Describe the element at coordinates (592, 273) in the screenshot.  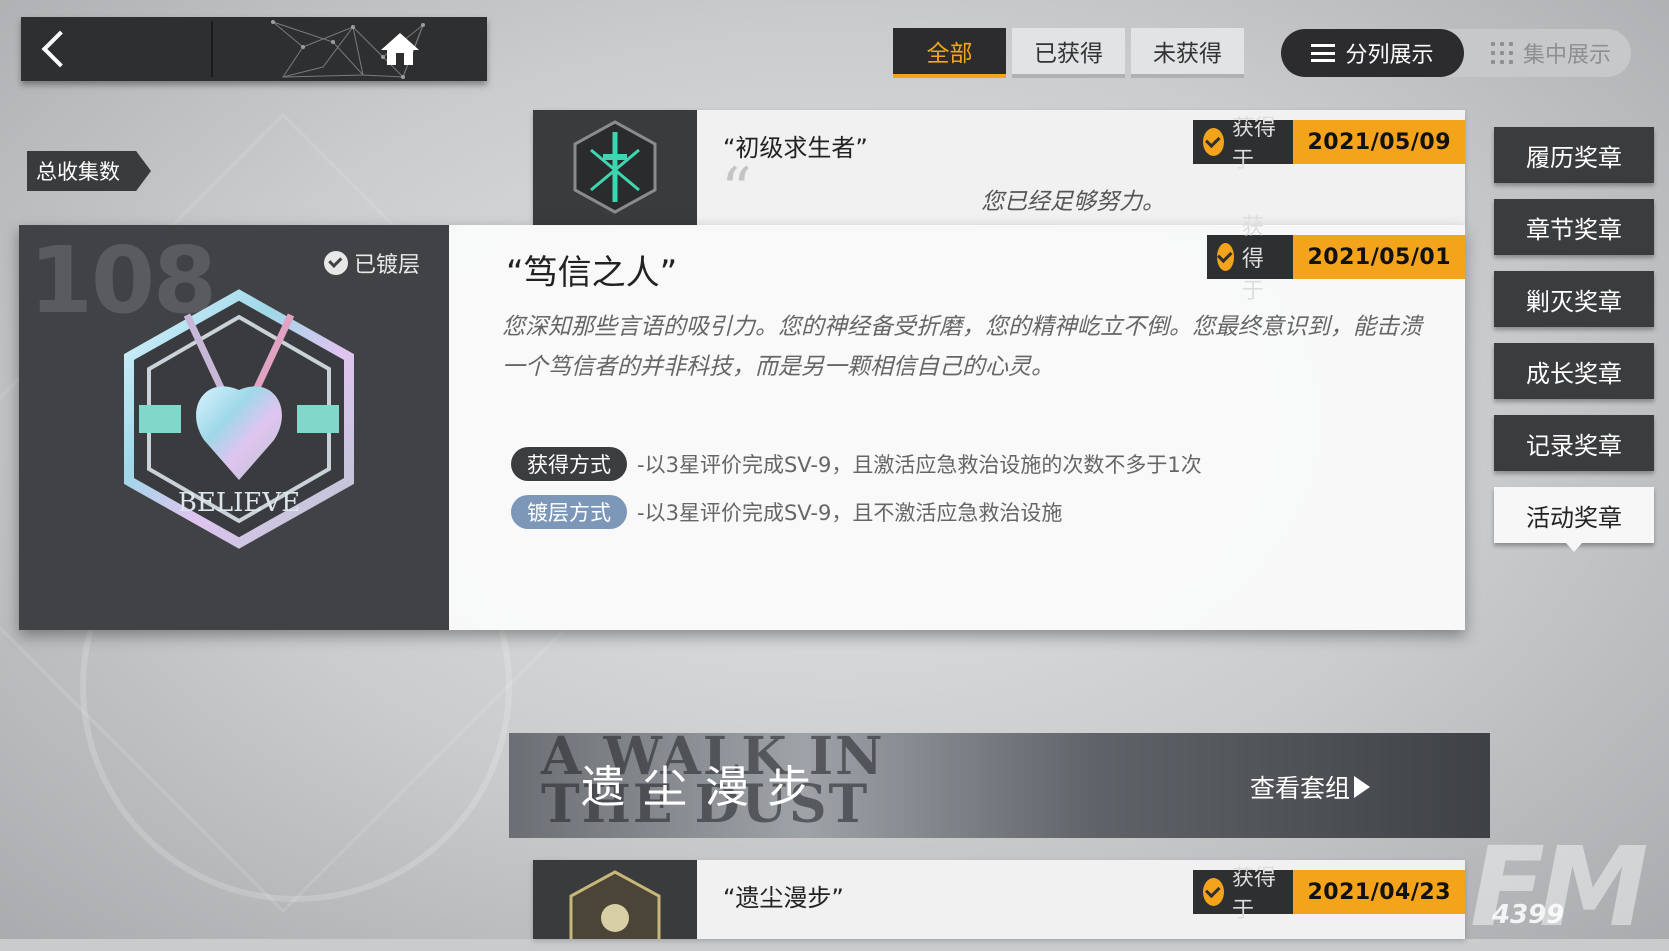
I see `medal-detail-title: “笃信之人”` at that location.